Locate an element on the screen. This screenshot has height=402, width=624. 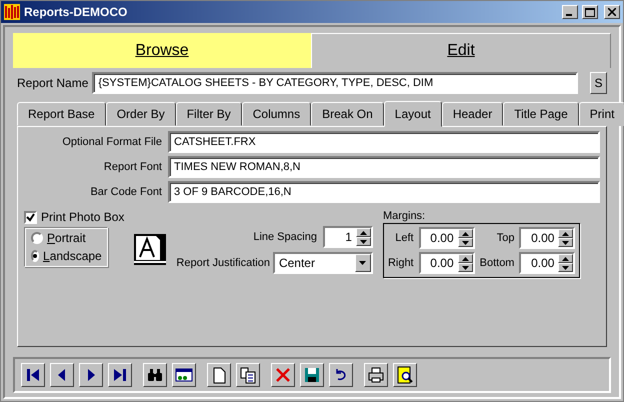
copy-button is located at coordinates (248, 375).